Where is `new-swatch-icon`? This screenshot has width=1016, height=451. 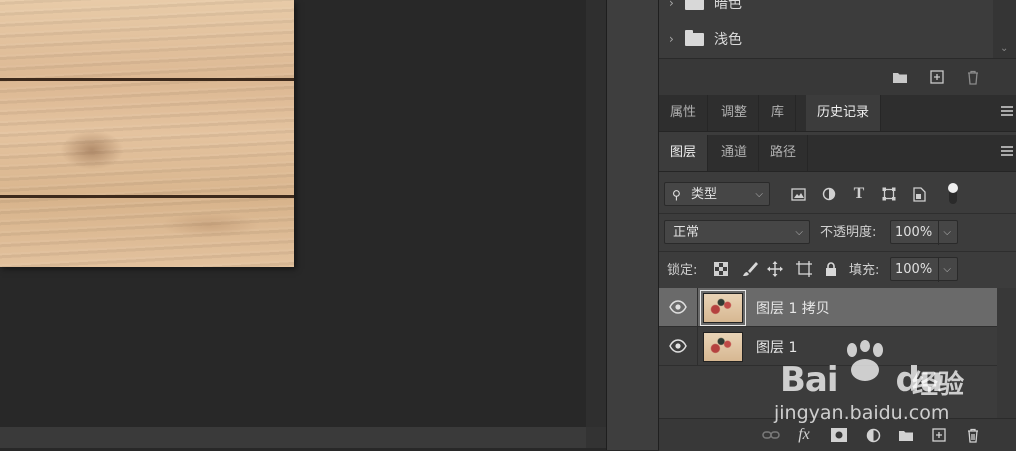
new-swatch-icon is located at coordinates (937, 77).